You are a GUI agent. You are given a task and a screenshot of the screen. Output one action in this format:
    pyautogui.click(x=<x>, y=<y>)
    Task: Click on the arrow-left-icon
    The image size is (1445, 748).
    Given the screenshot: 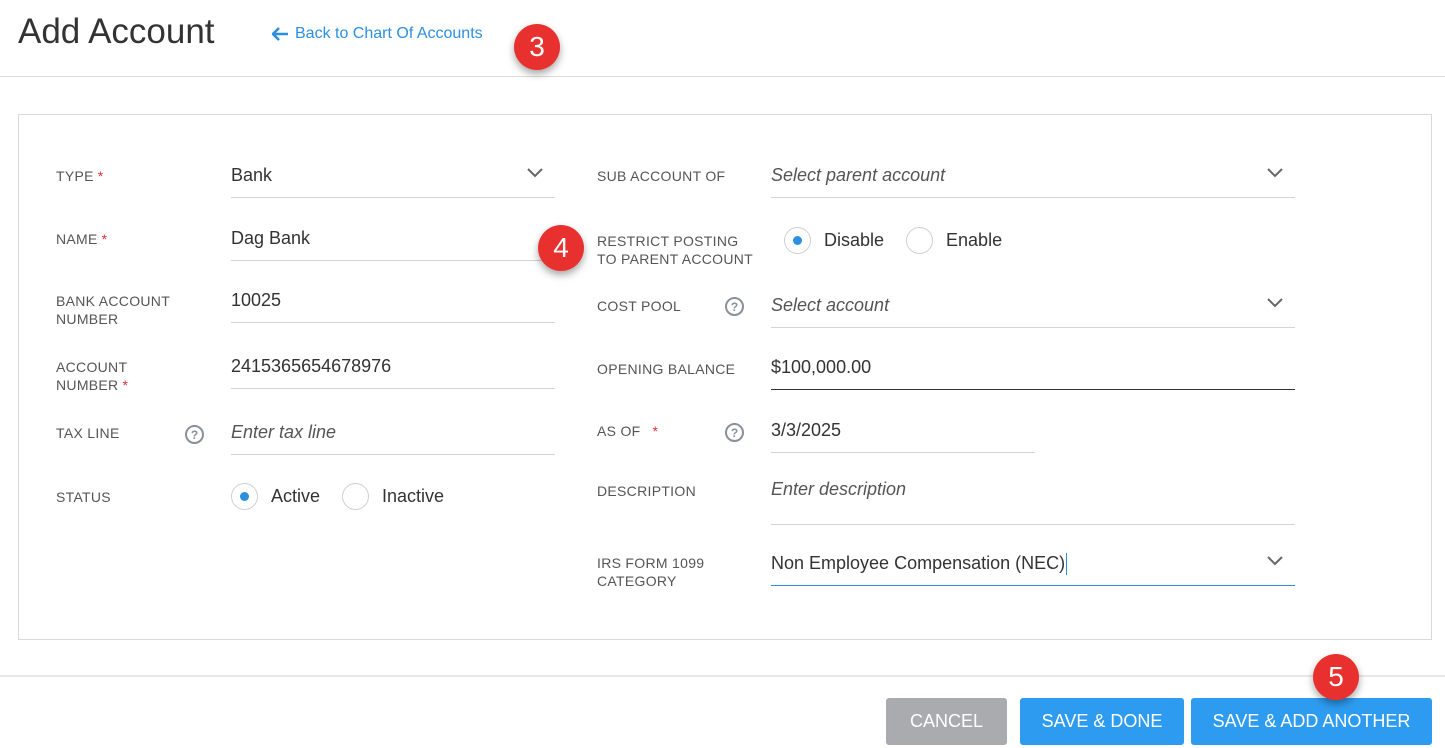 What is the action you would take?
    pyautogui.click(x=280, y=34)
    